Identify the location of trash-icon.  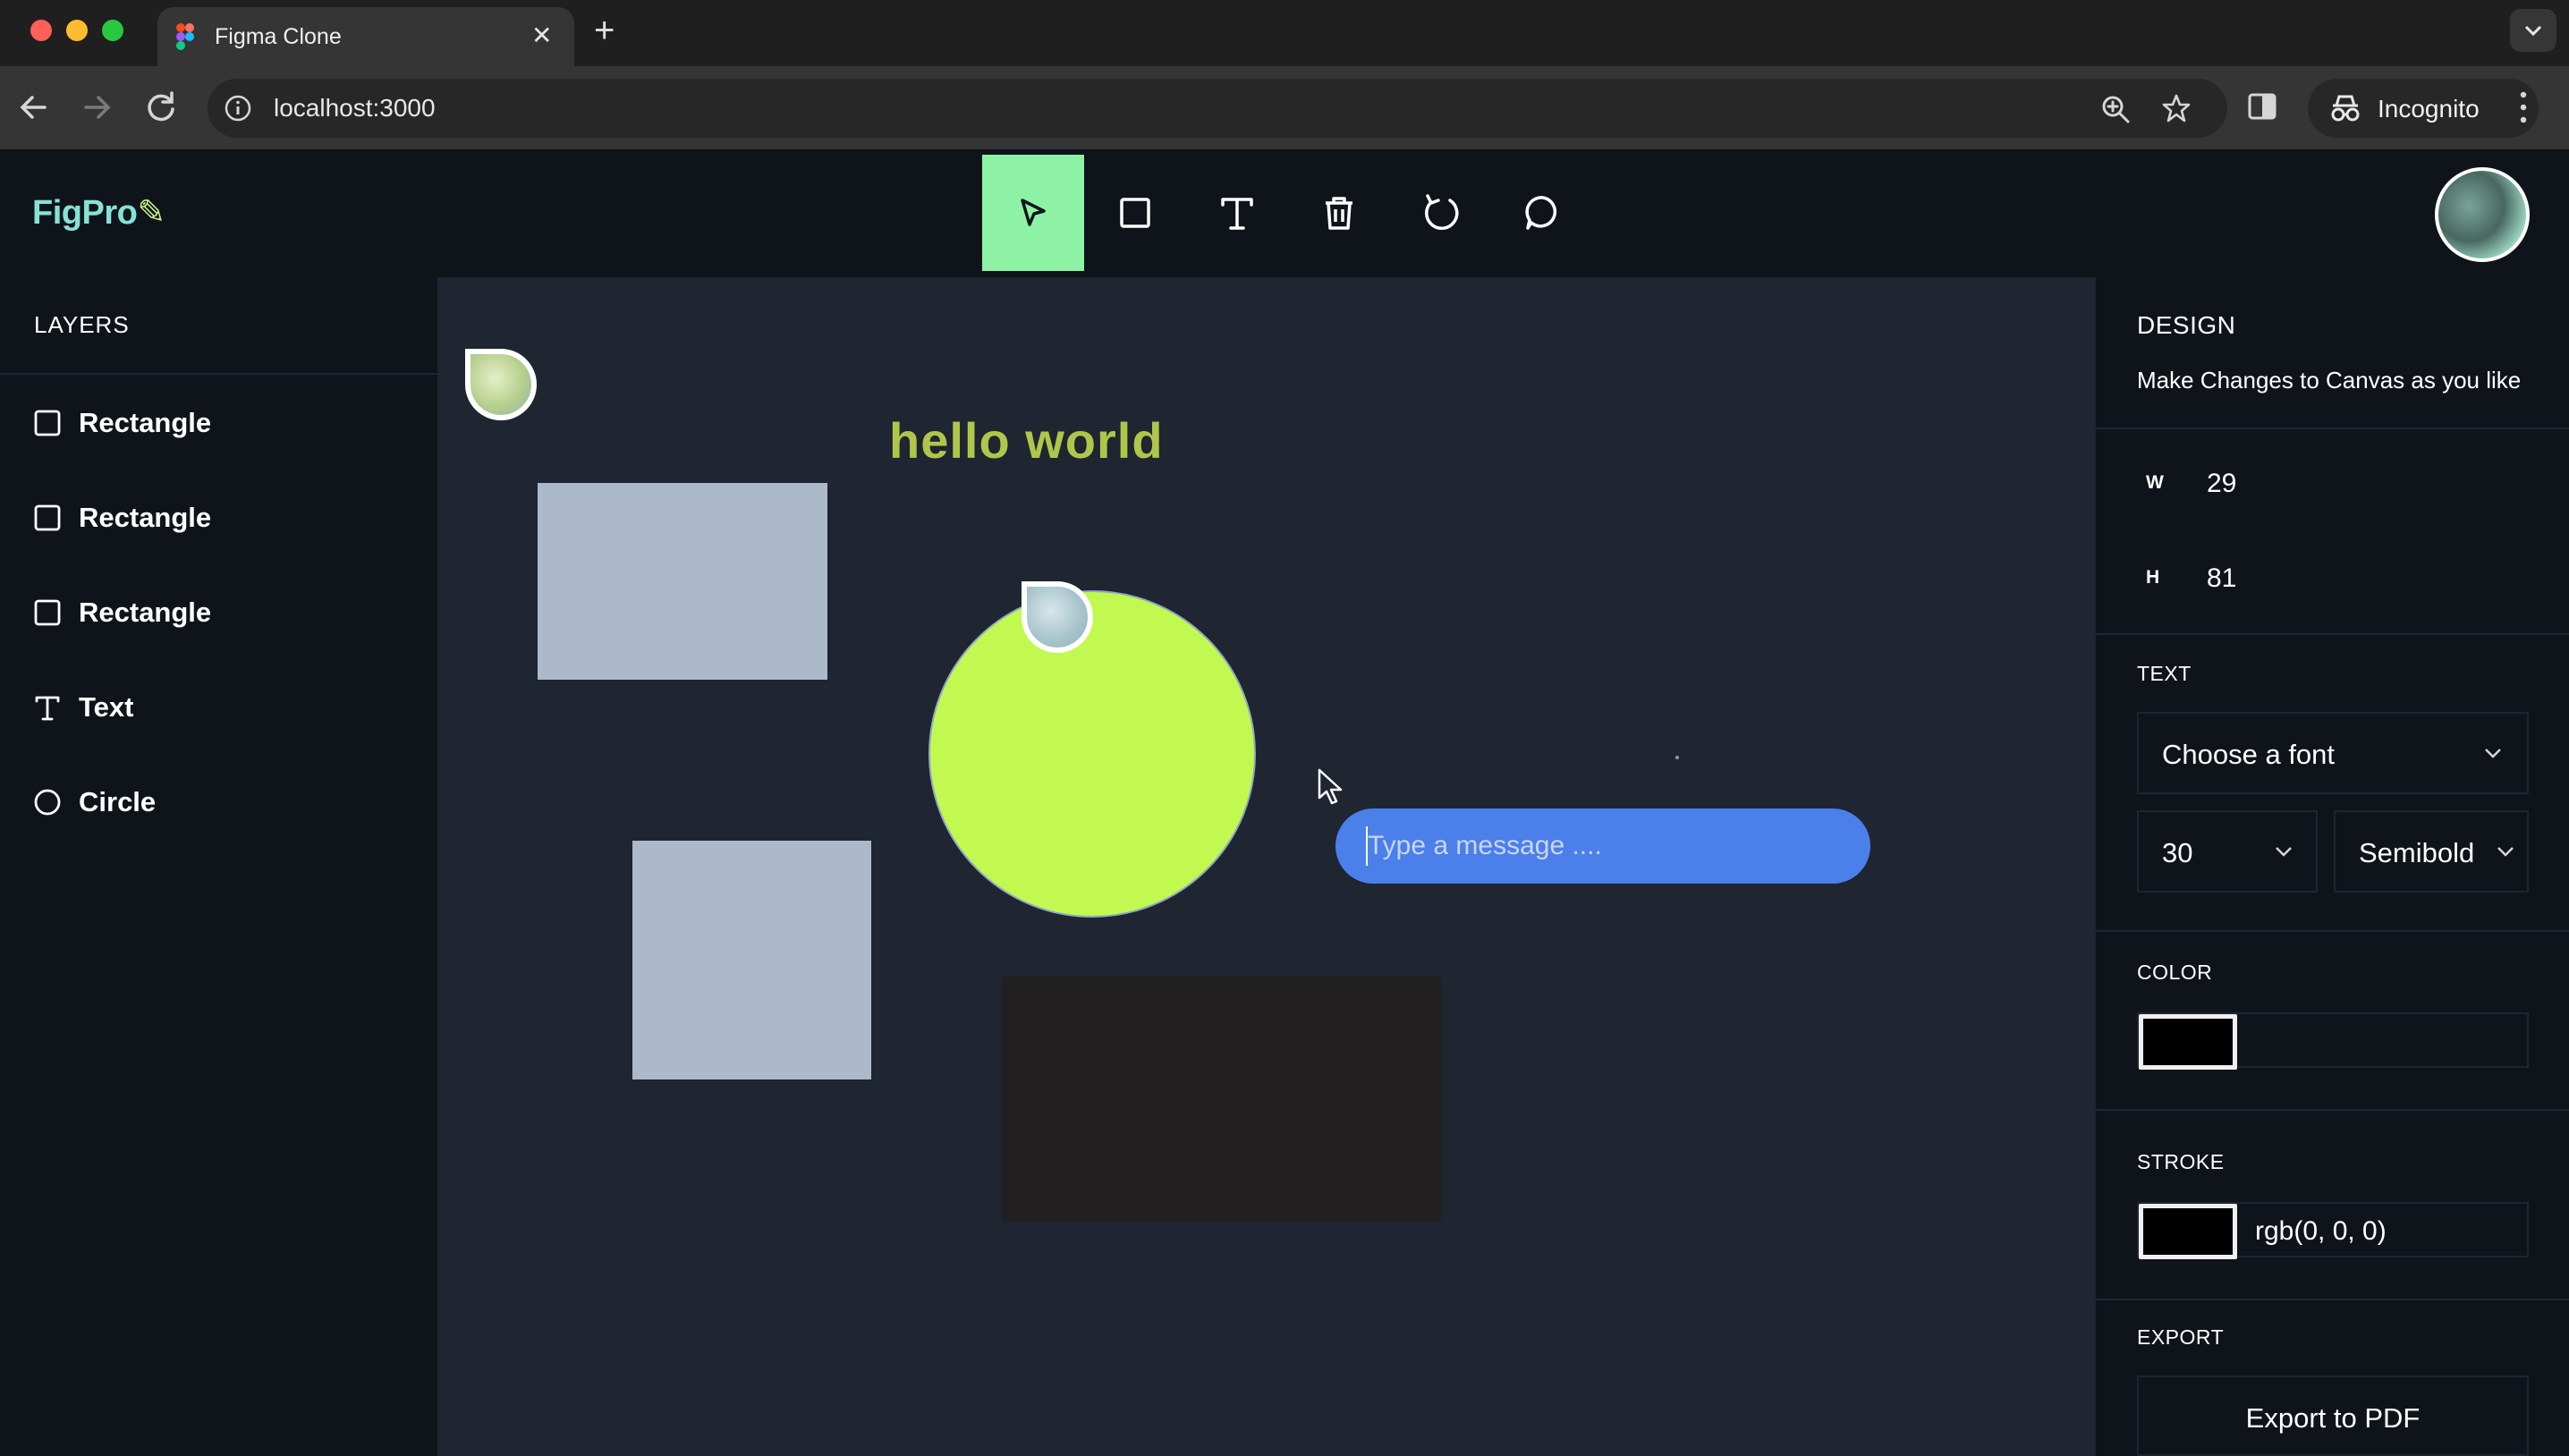
(1339, 213).